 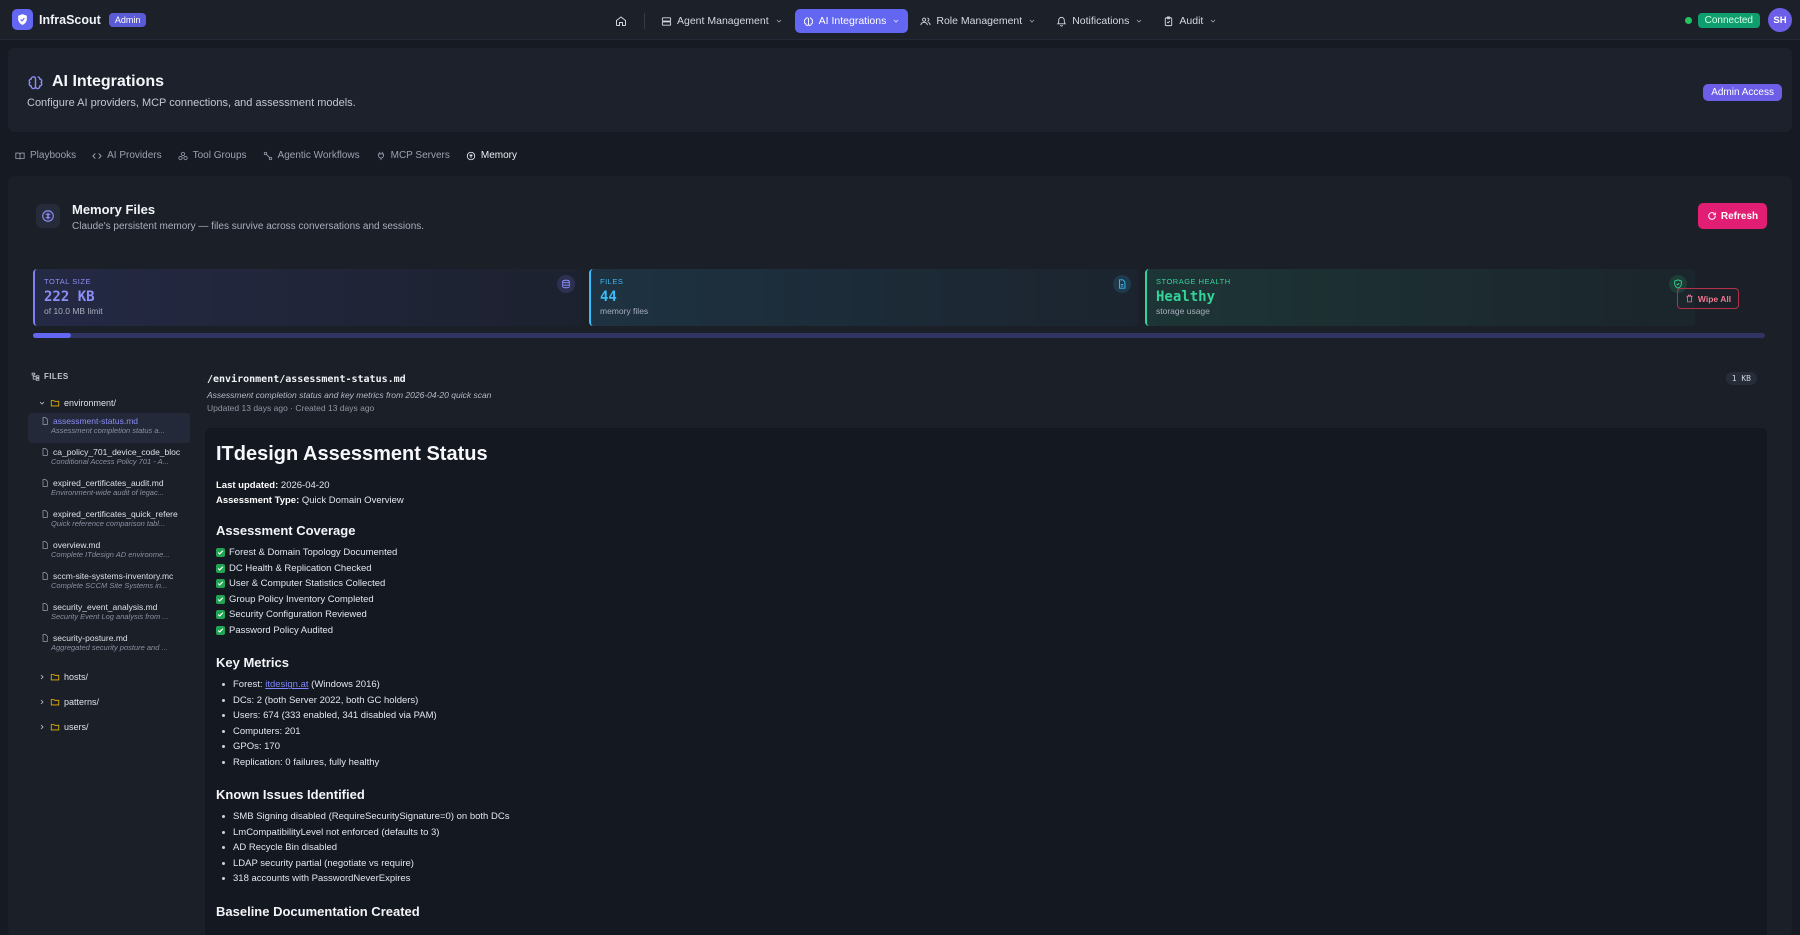 What do you see at coordinates (899, 335) in the screenshot?
I see `storage-usage-bar` at bounding box center [899, 335].